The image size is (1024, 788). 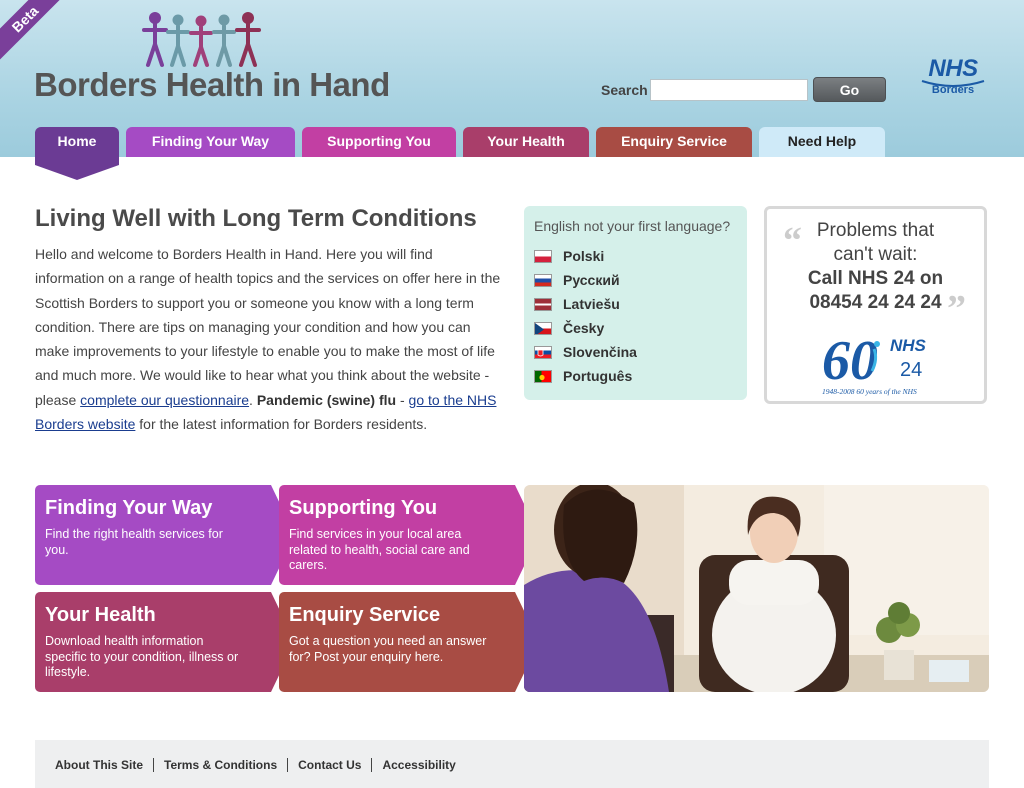 What do you see at coordinates (363, 508) in the screenshot?
I see `tile-title: Supporting You` at bounding box center [363, 508].